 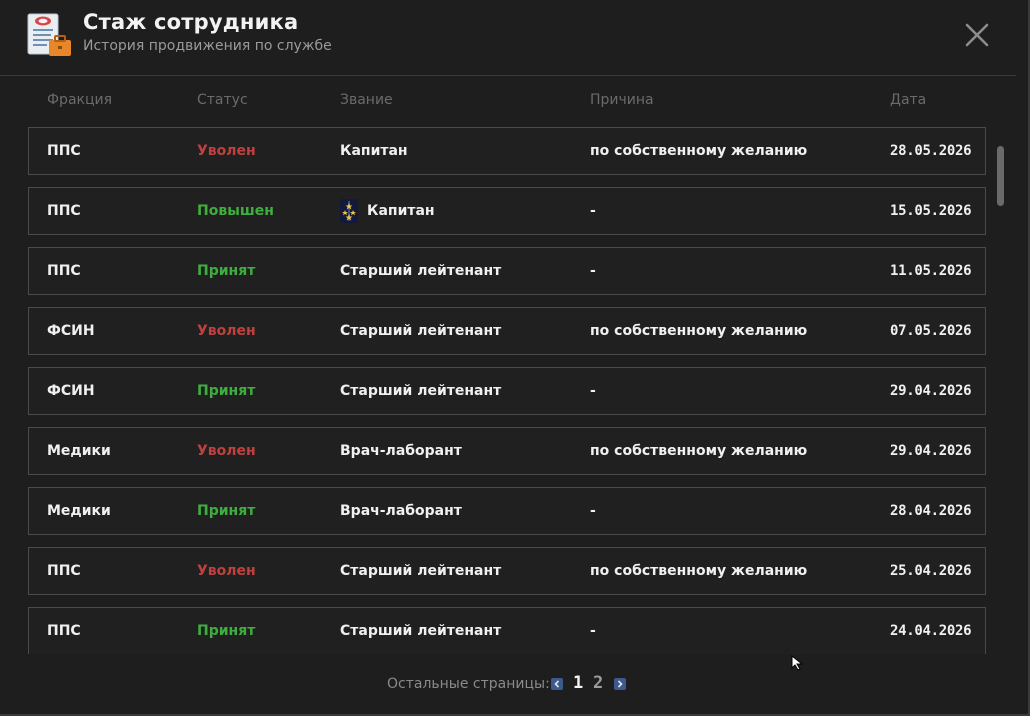 What do you see at coordinates (598, 683) in the screenshot?
I see `page-2-button: 2` at bounding box center [598, 683].